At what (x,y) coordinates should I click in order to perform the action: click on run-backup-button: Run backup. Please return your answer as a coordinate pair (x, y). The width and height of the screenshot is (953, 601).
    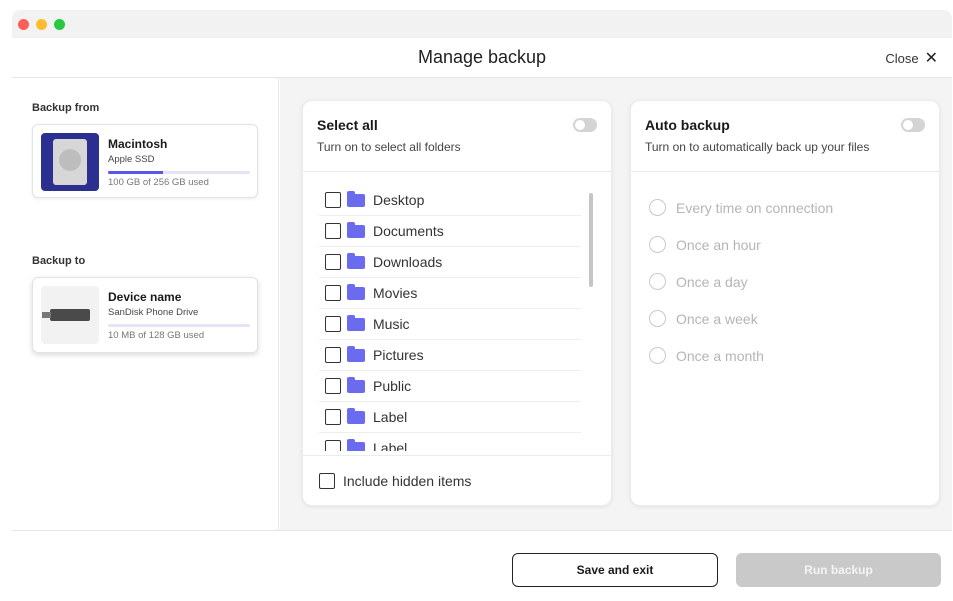
    Looking at the image, I should click on (838, 570).